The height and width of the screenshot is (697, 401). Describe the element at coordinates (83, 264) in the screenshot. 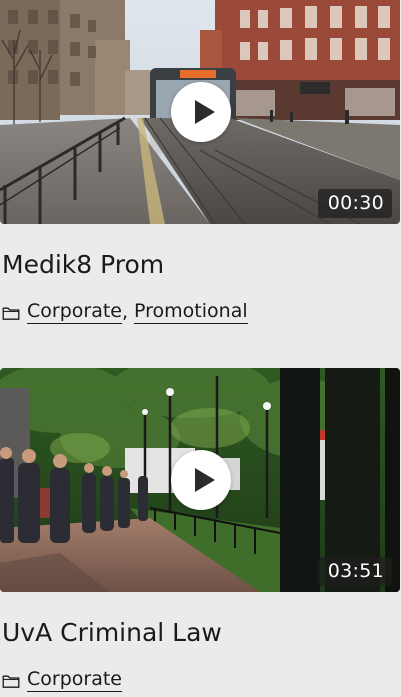

I see `video-title: Medik8 Prom` at that location.